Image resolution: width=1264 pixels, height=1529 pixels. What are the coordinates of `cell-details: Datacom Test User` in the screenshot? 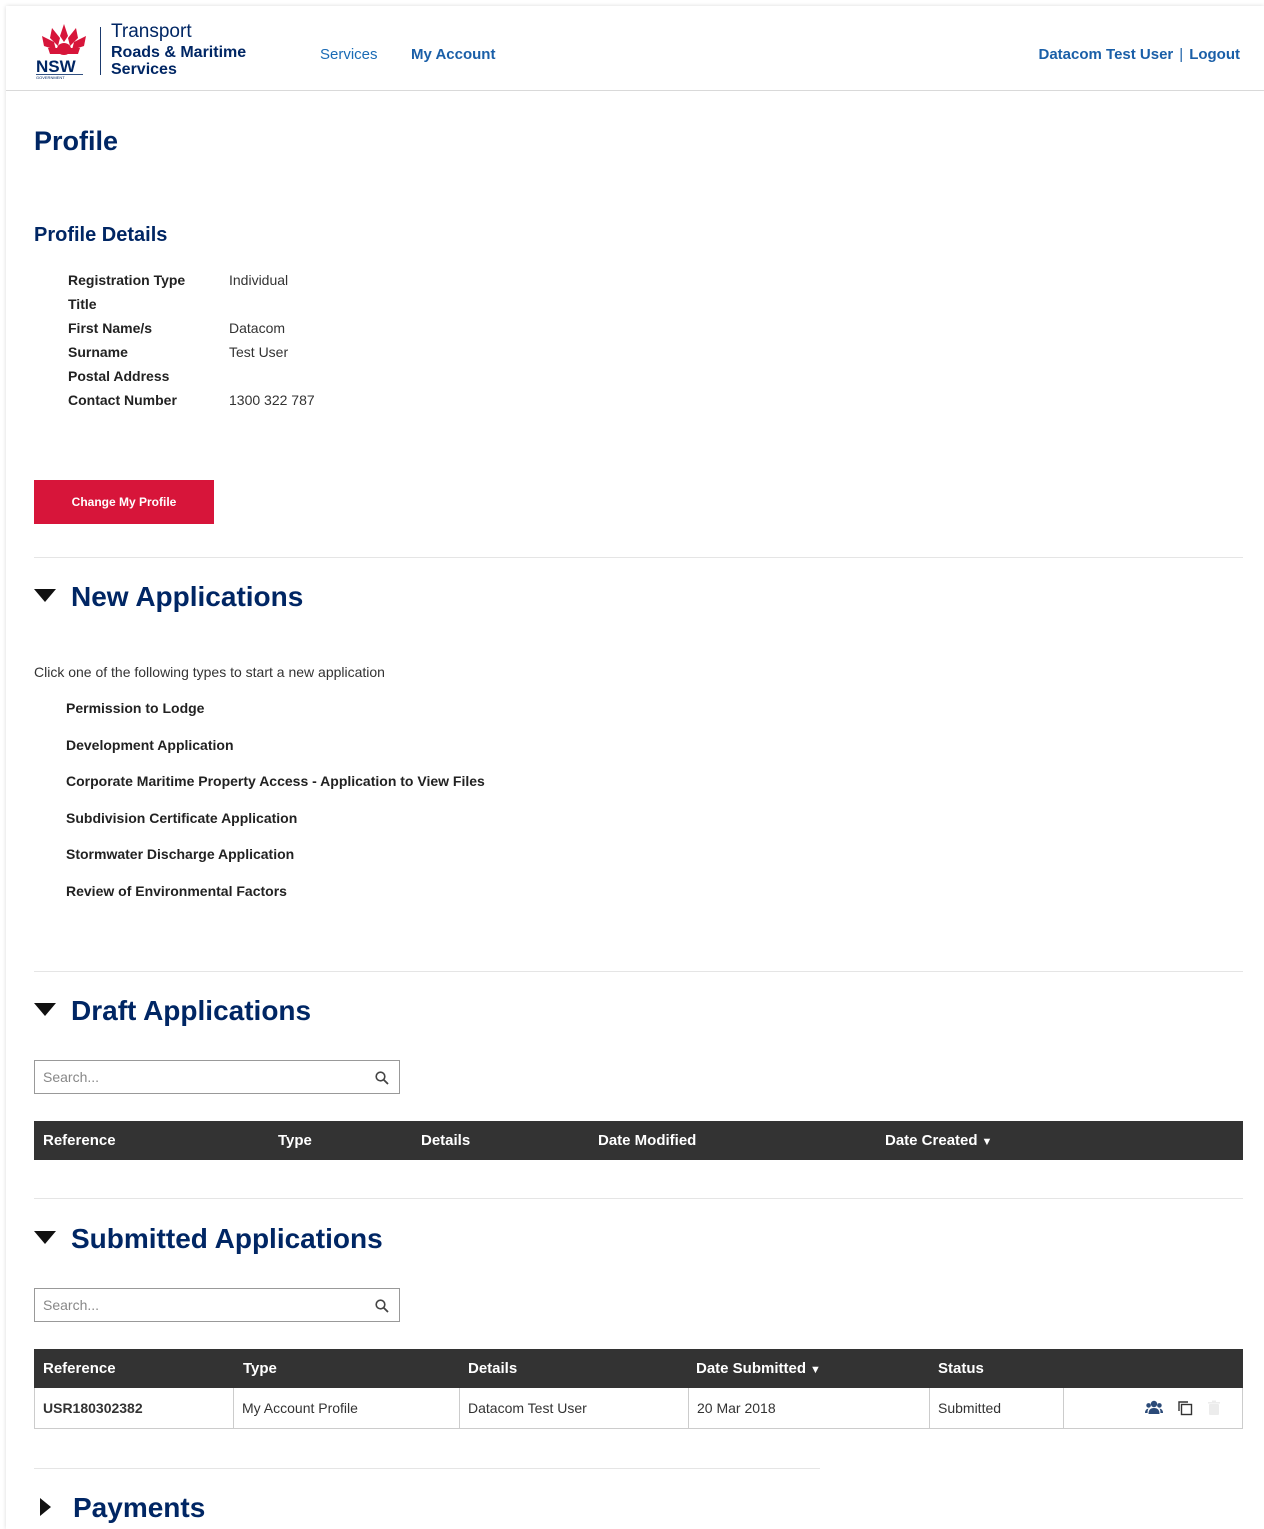 It's located at (574, 1408).